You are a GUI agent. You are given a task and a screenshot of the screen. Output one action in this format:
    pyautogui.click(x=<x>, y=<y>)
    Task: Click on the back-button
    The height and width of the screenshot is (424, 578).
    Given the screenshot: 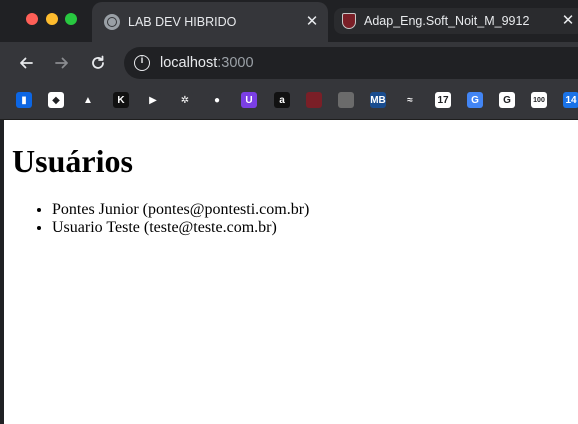 What is the action you would take?
    pyautogui.click(x=26, y=63)
    